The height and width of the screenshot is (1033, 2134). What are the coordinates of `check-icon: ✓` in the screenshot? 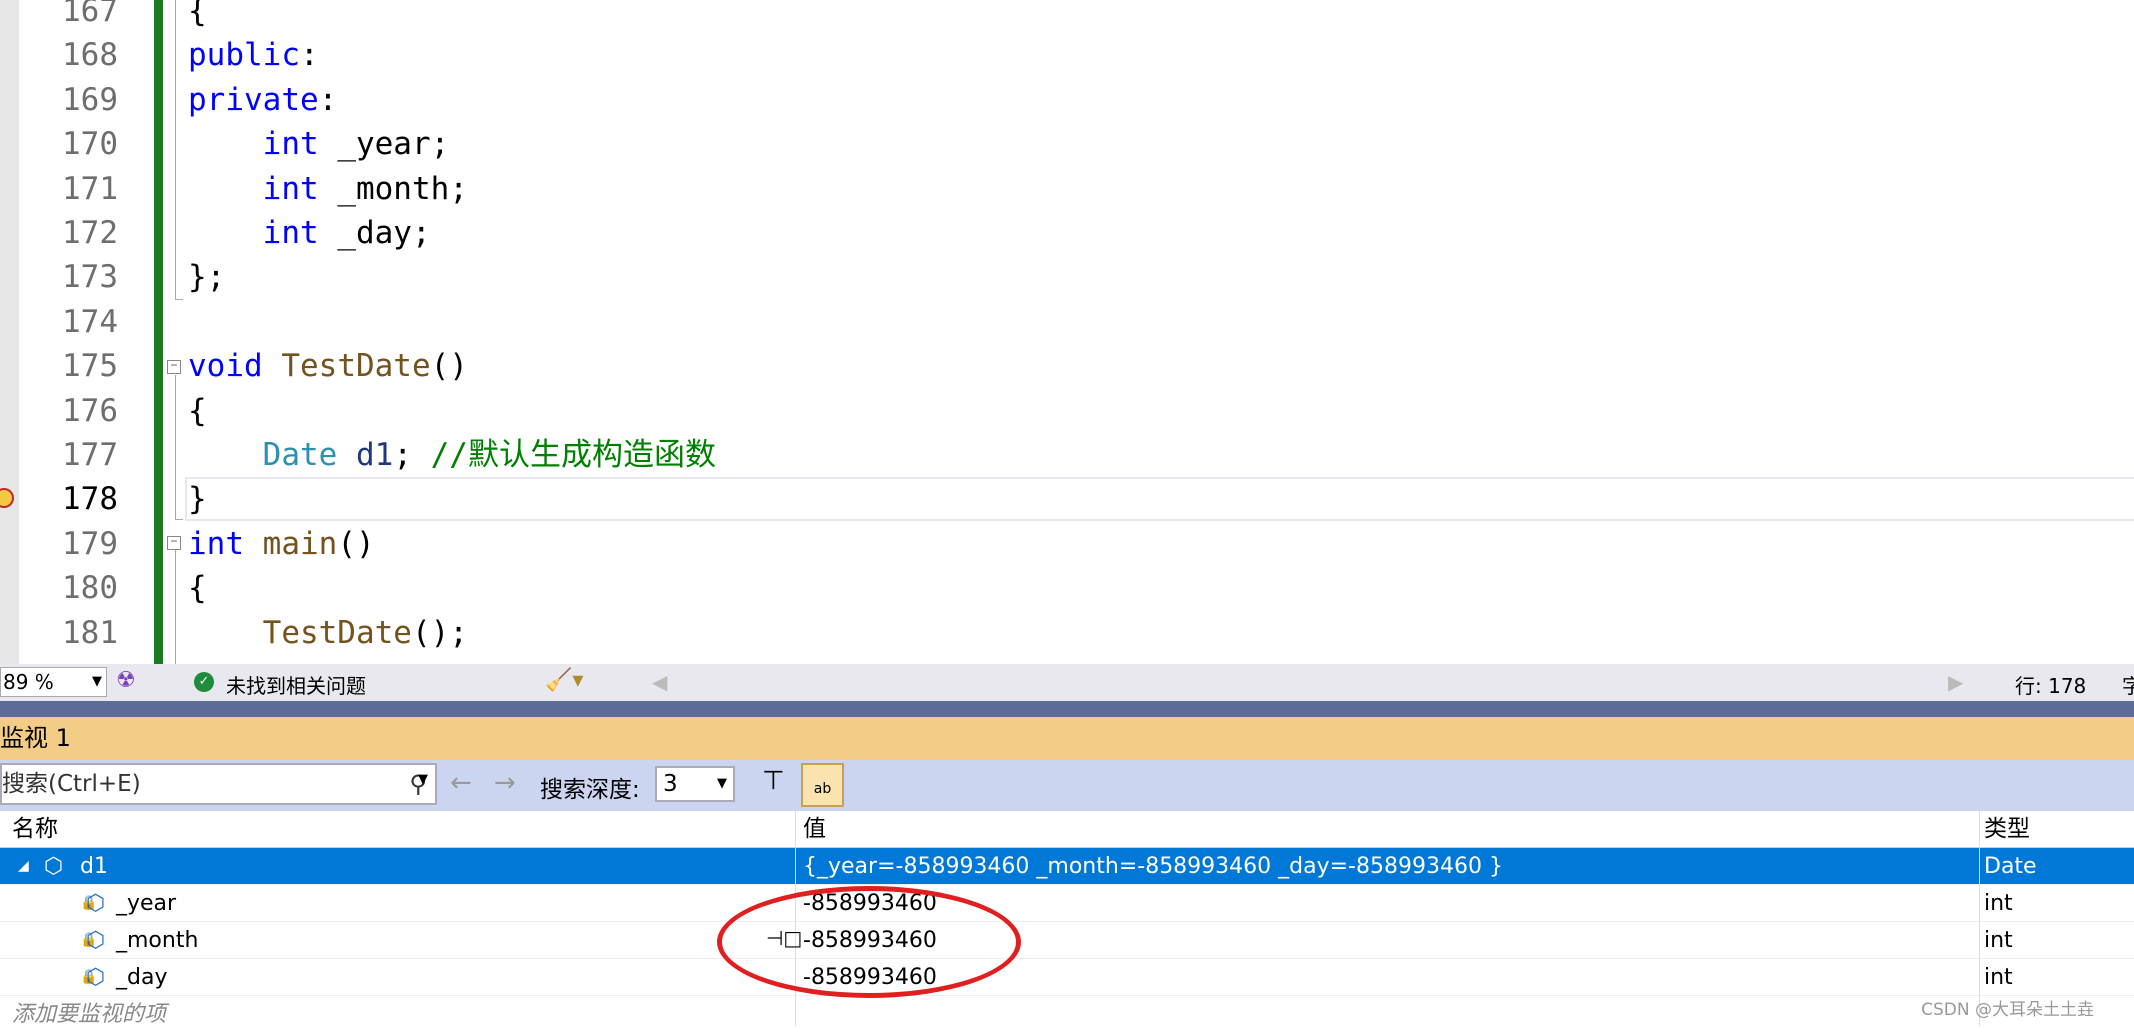 It's located at (204, 682).